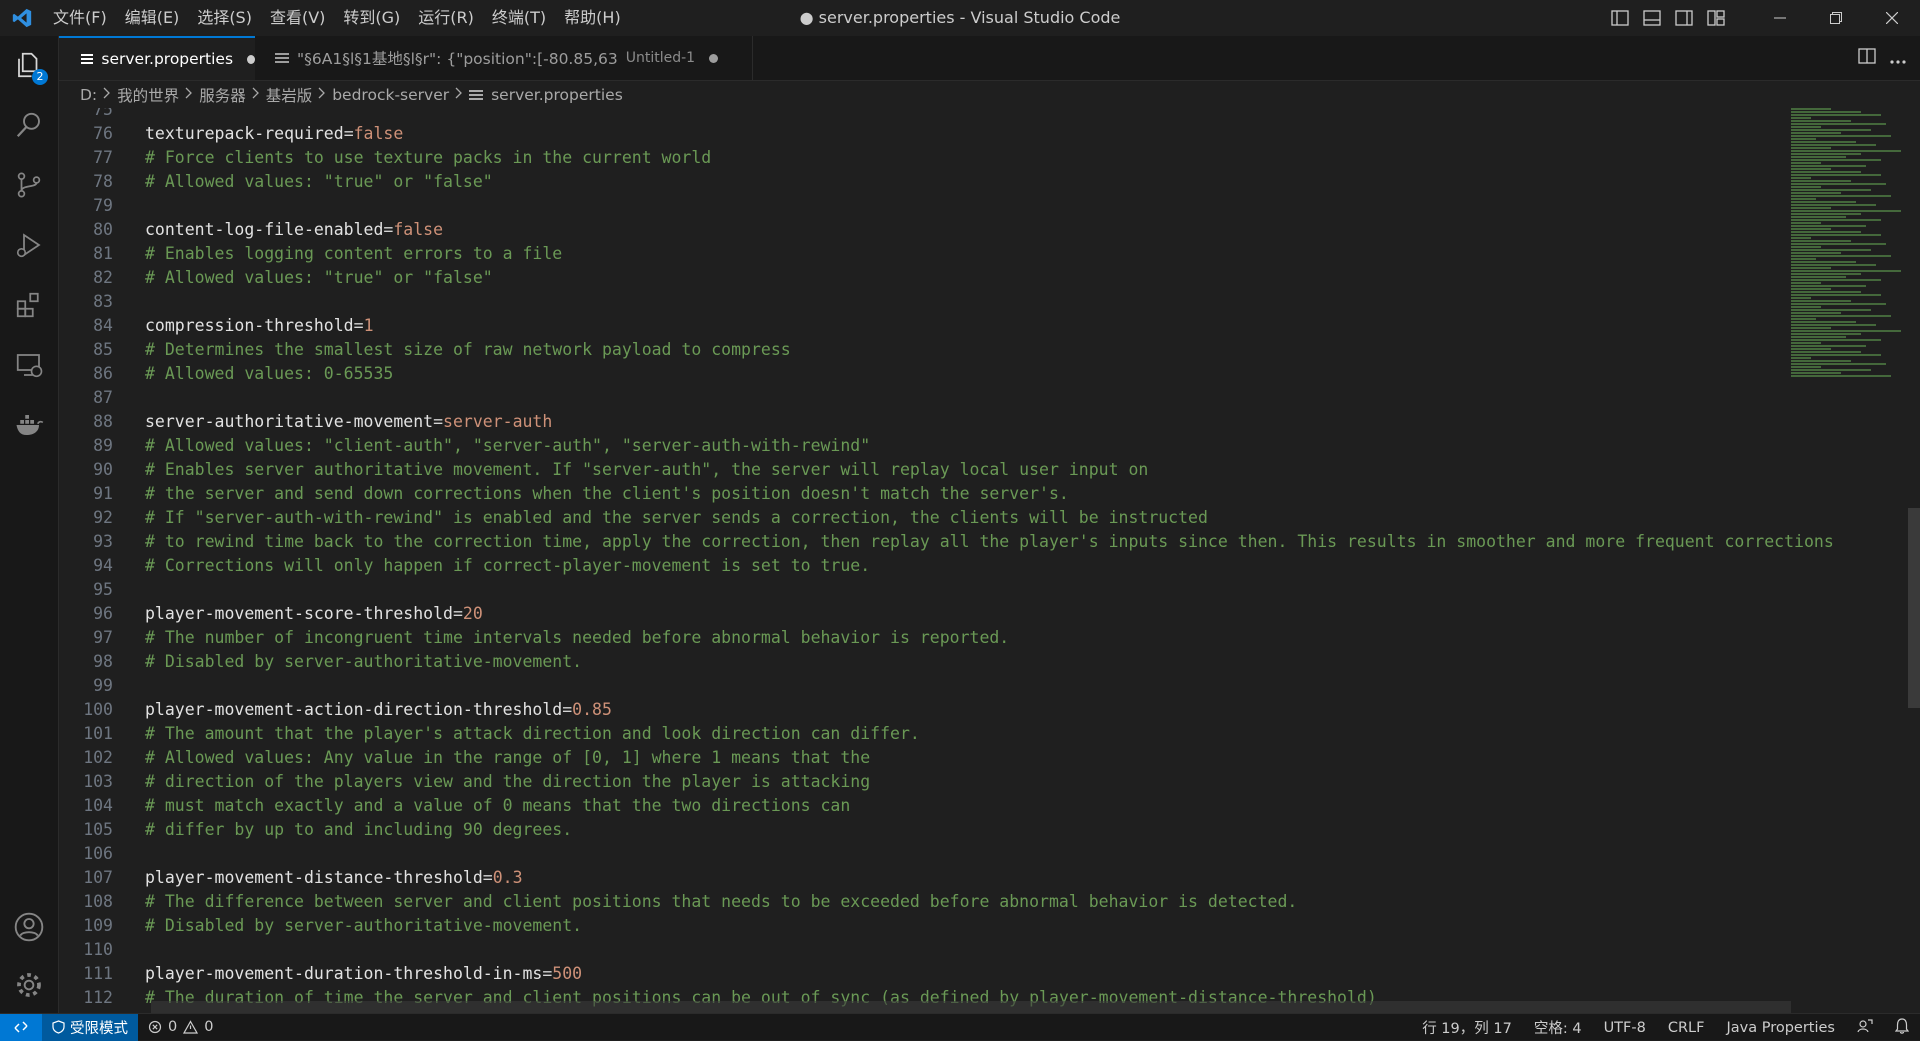 This screenshot has width=1920, height=1041. I want to click on vertical-scrollbar, so click(1913, 560).